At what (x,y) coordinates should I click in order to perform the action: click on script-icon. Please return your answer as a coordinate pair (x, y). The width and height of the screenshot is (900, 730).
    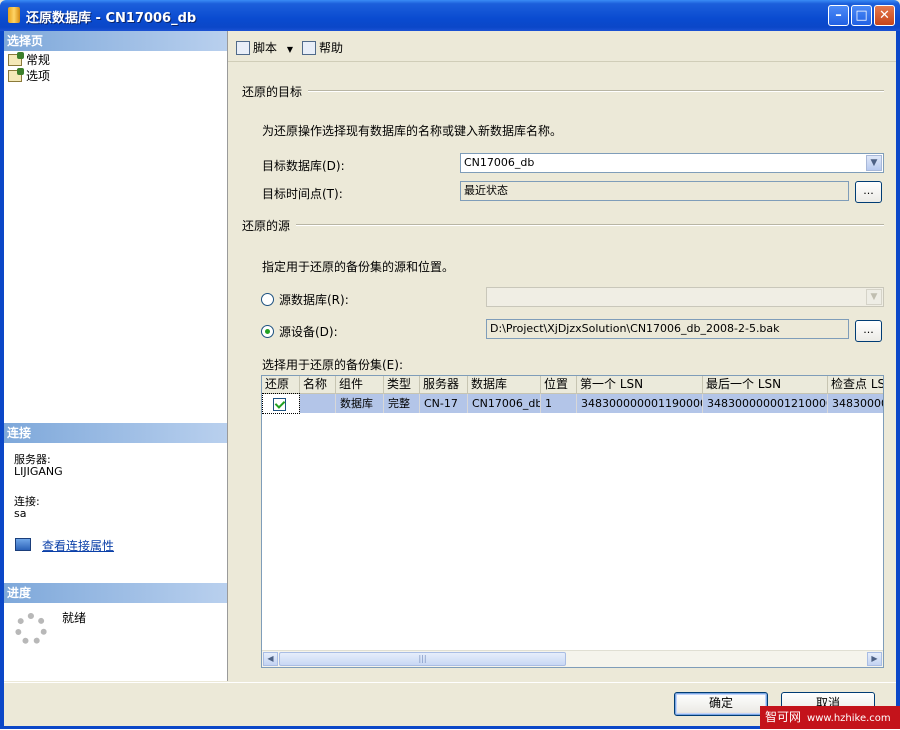
    Looking at the image, I should click on (243, 48).